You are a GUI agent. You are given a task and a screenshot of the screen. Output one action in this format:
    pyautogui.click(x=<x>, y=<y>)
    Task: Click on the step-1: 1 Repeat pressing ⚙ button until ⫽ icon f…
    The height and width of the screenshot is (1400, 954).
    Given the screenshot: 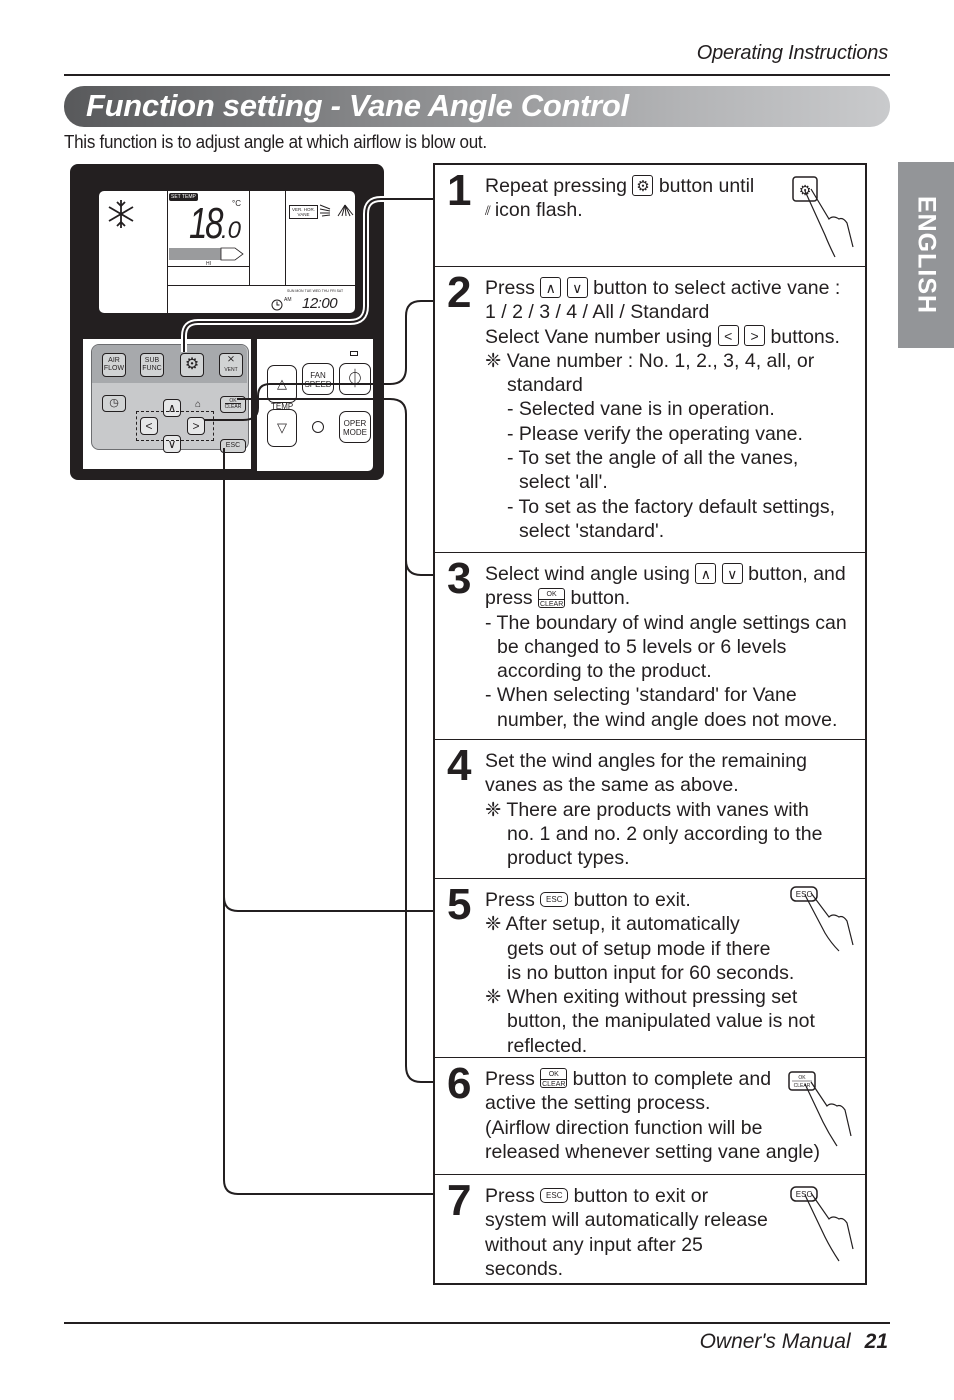 What is the action you would take?
    pyautogui.click(x=650, y=216)
    